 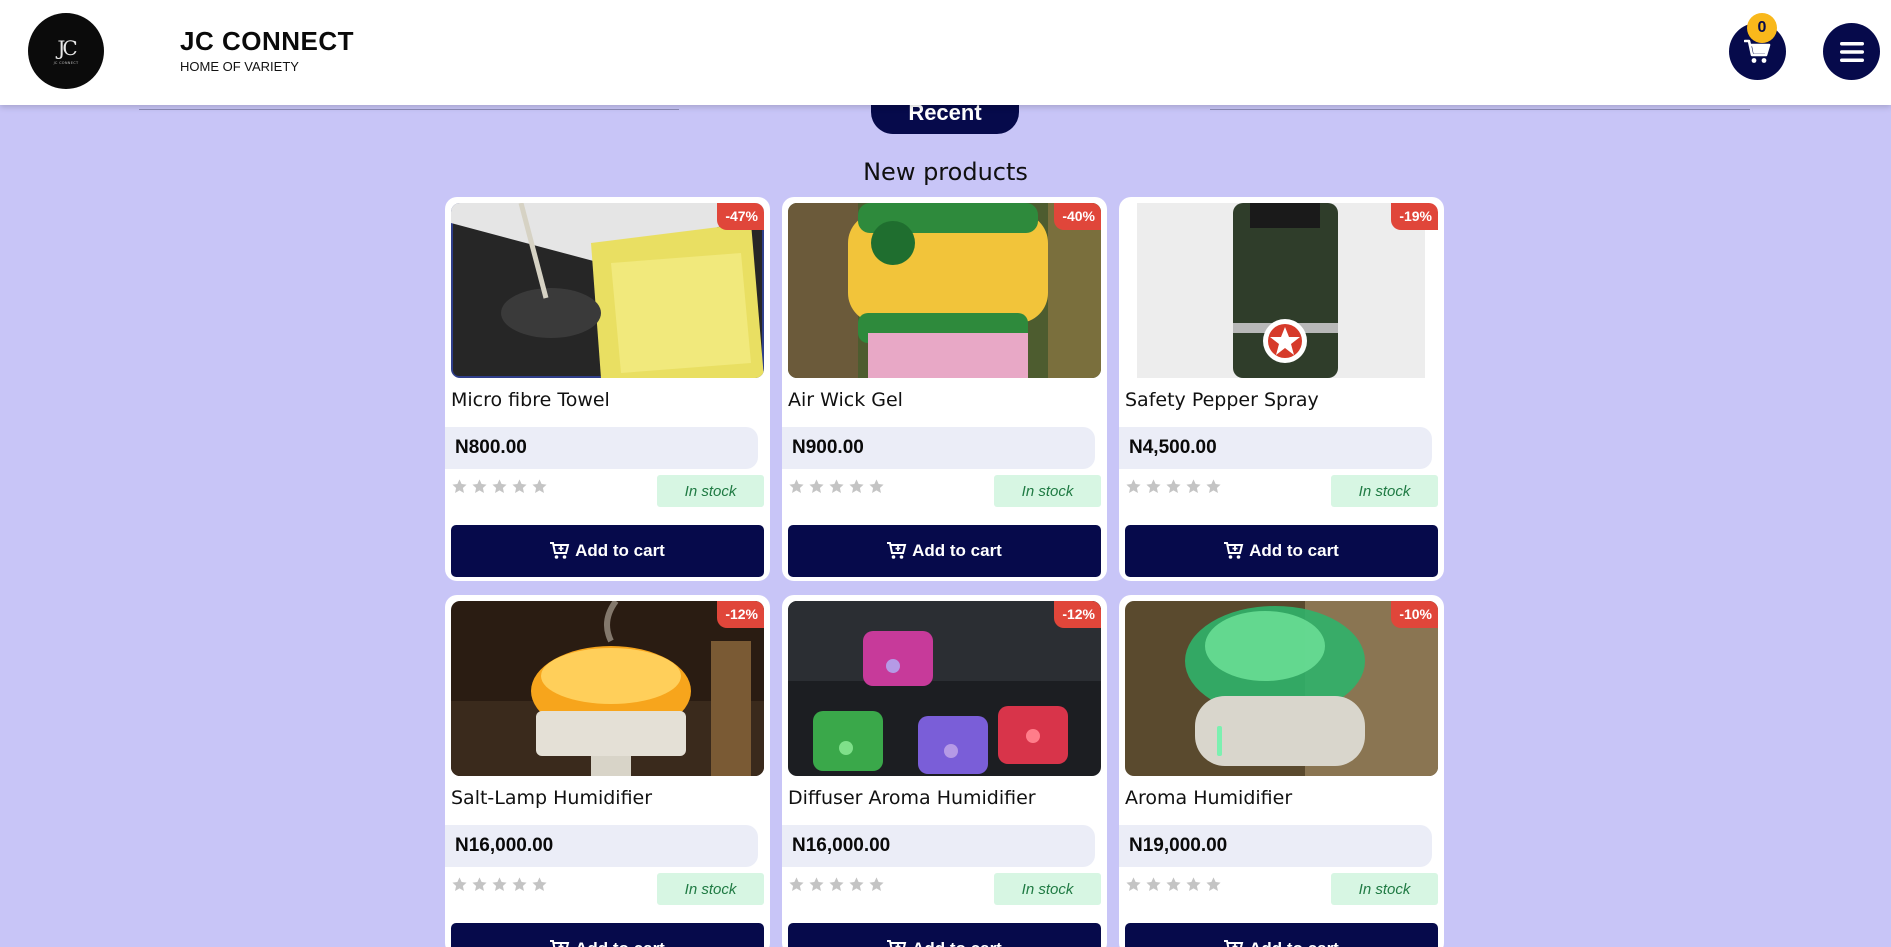 What do you see at coordinates (67, 47) in the screenshot?
I see `logo-monogram: JC` at bounding box center [67, 47].